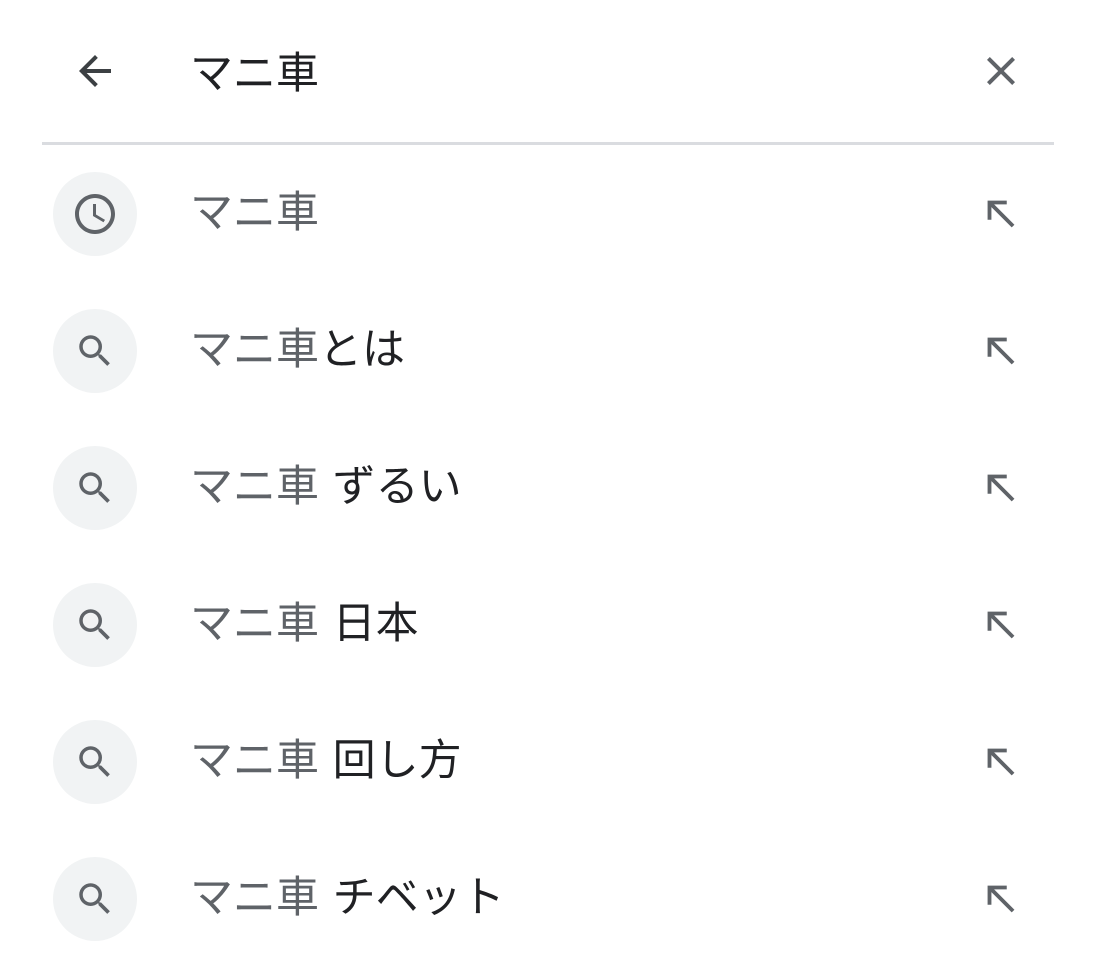  What do you see at coordinates (362, 350) in the screenshot?
I see `suggestion-suffix: とは` at bounding box center [362, 350].